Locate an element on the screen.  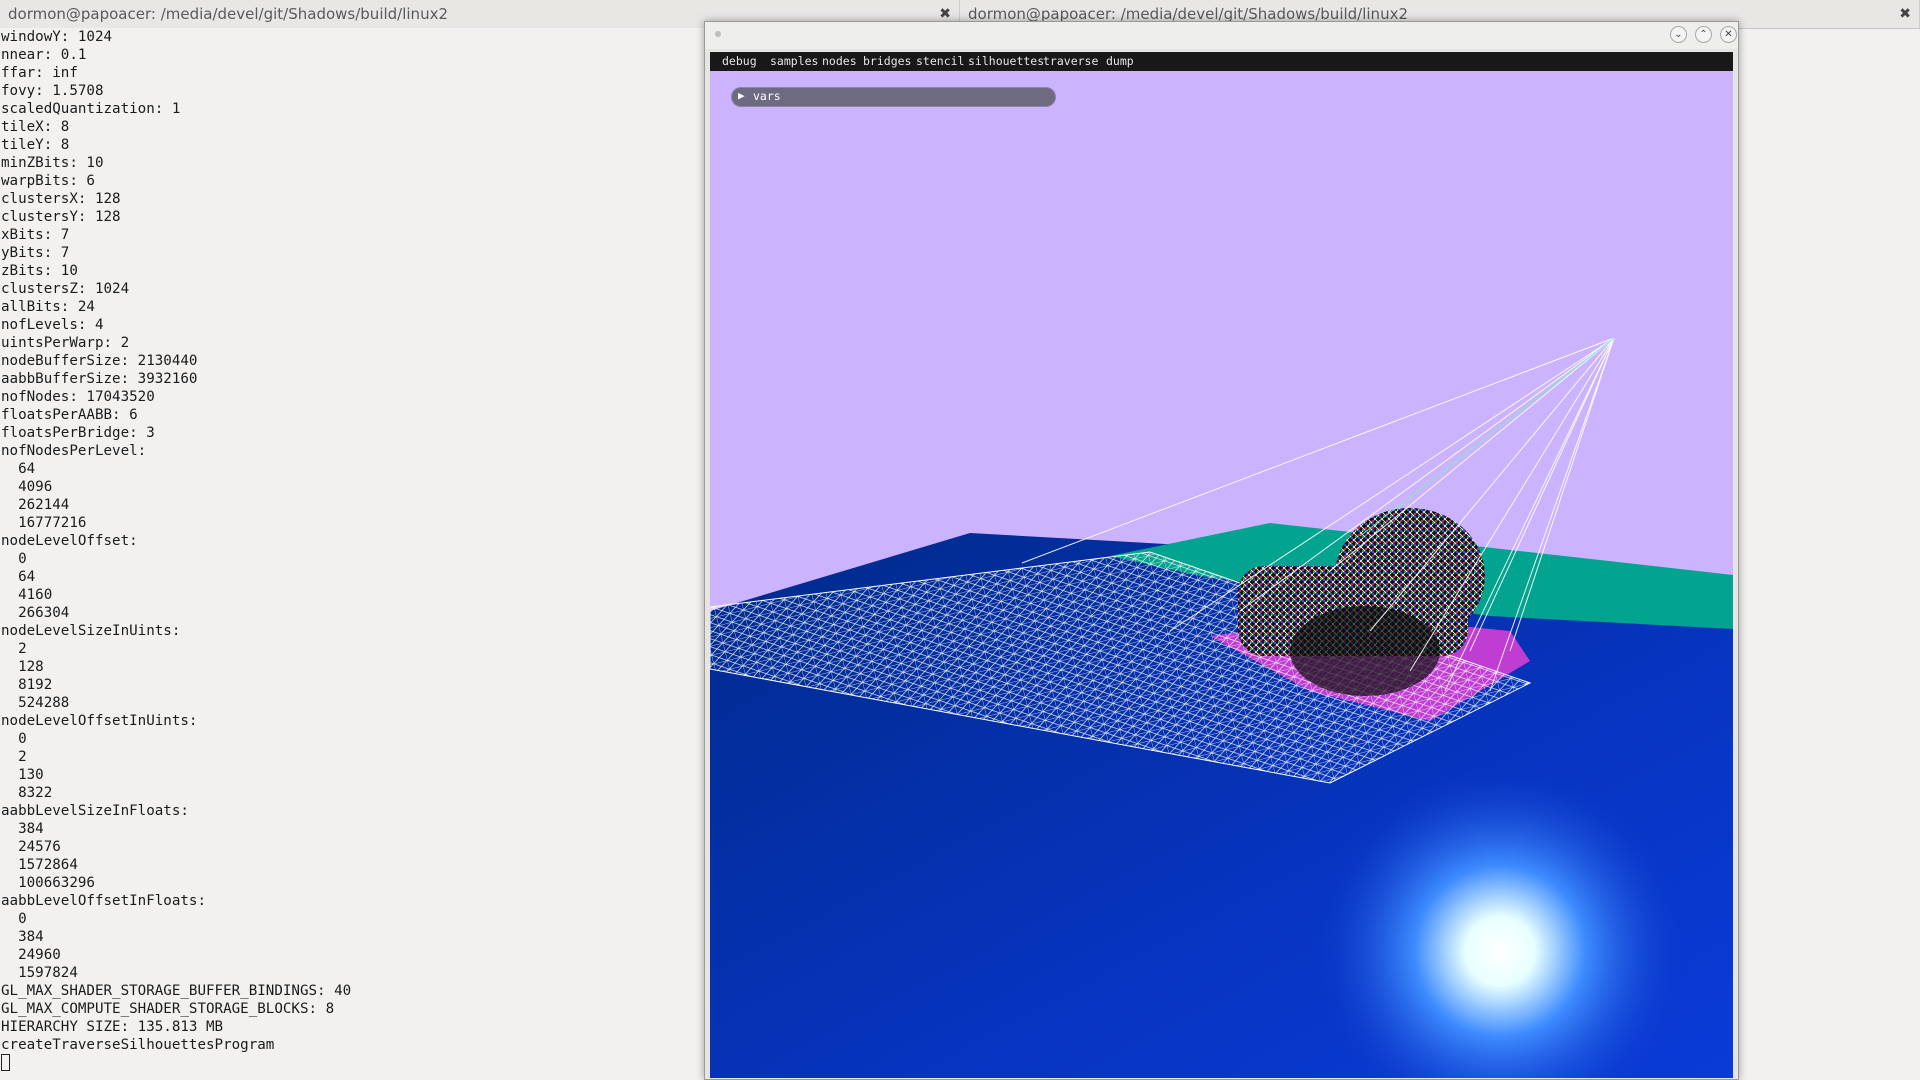
terminal-line: 524288 is located at coordinates (35, 703).